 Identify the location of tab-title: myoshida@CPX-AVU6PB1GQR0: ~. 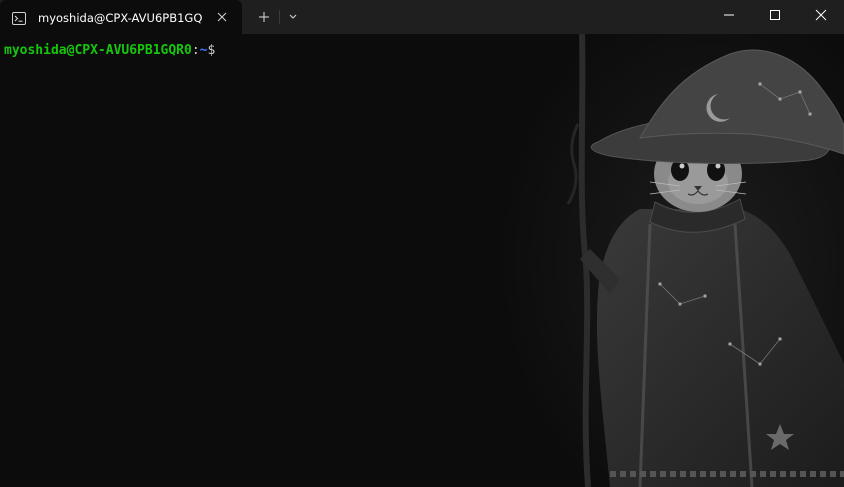
(120, 18).